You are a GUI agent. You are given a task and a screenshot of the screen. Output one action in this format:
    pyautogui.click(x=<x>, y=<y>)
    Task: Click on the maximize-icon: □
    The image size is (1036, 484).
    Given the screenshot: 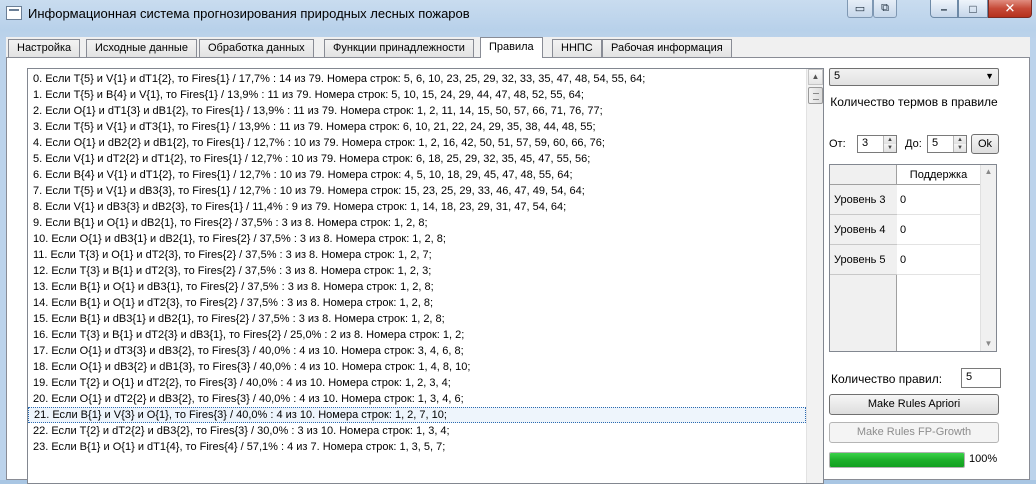 What is the action you would take?
    pyautogui.click(x=973, y=8)
    